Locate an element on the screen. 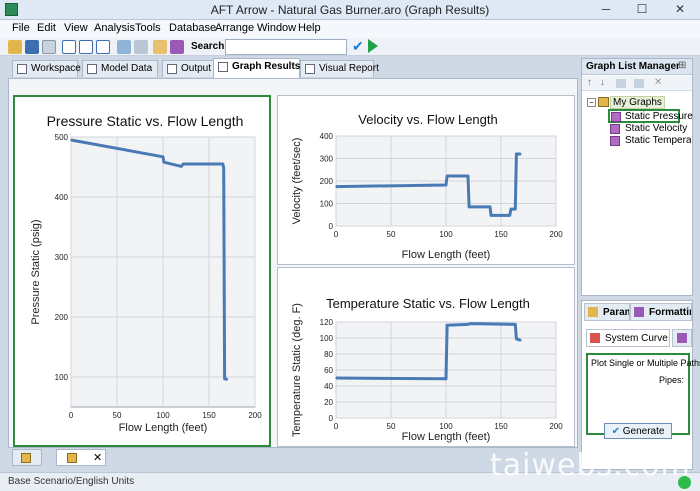  tree-item-static-temperature: Static Temperature is located at coordinates (651, 141).